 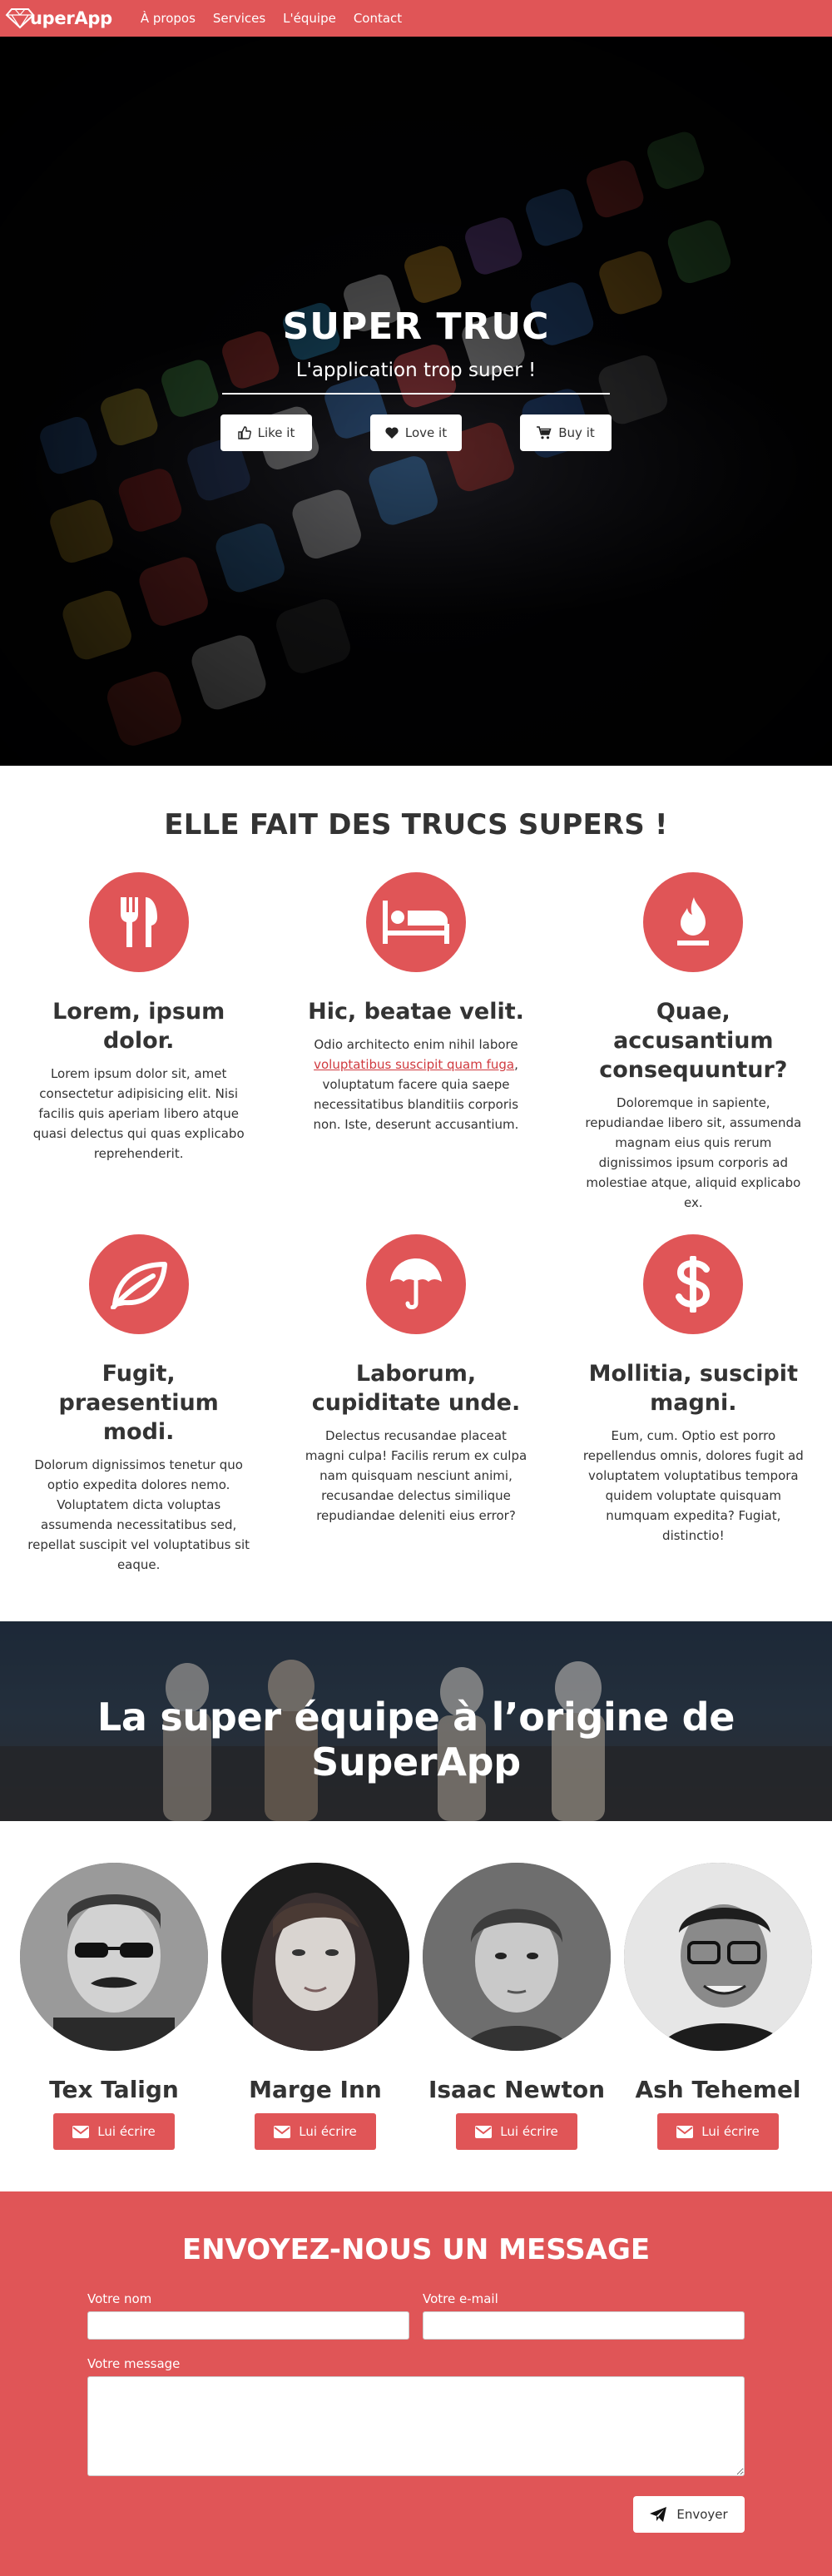 I want to click on message-field-group: Votre message, so click(x=416, y=2417).